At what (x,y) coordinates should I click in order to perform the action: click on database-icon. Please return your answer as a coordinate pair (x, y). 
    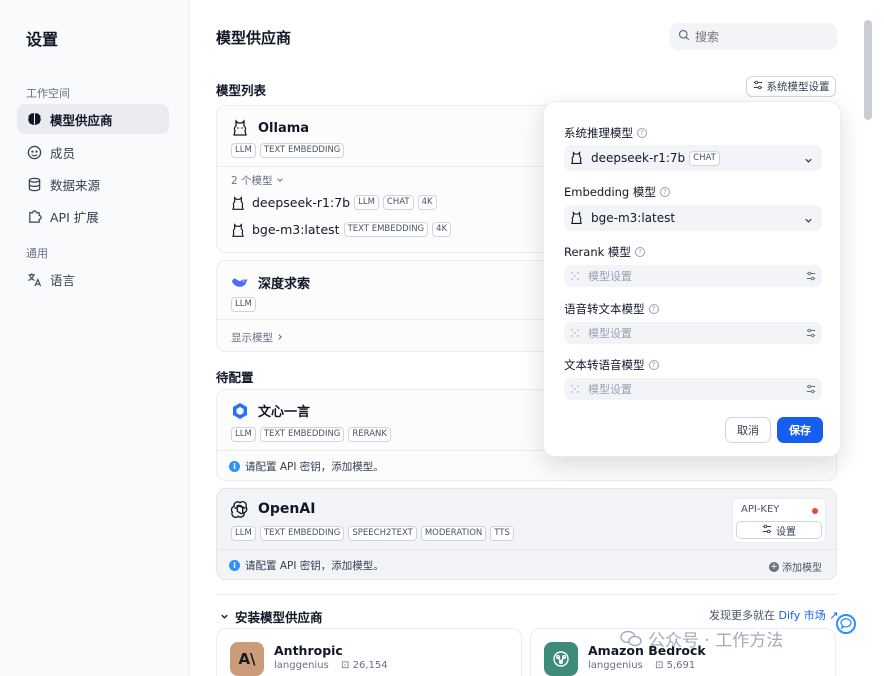
    Looking at the image, I should click on (34, 184).